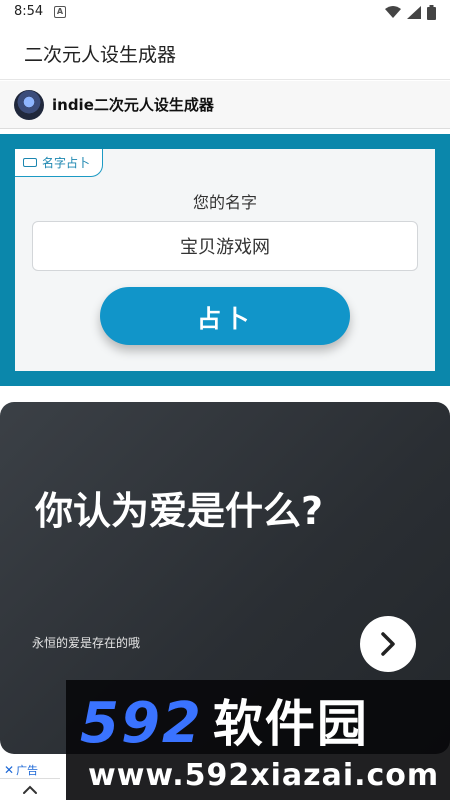 The width and height of the screenshot is (450, 800). I want to click on site-header: indie二次元人设生成器, so click(225, 105).